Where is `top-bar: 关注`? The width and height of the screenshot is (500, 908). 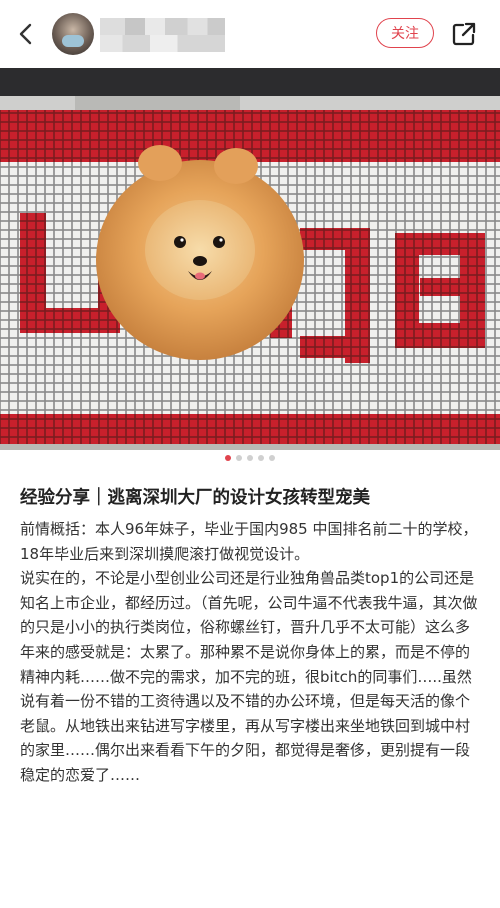
top-bar: 关注 is located at coordinates (250, 34).